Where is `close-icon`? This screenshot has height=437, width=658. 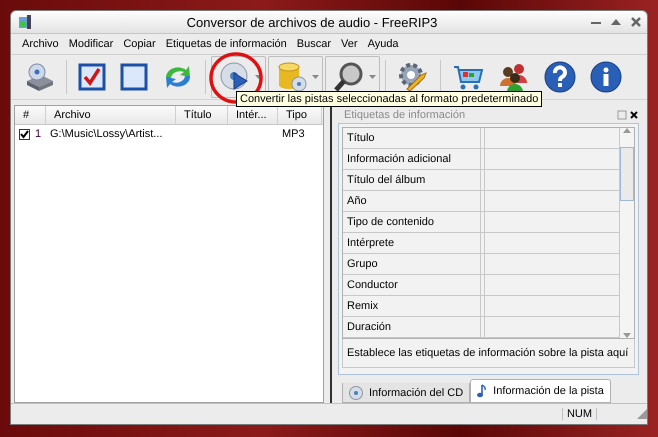 close-icon is located at coordinates (634, 115).